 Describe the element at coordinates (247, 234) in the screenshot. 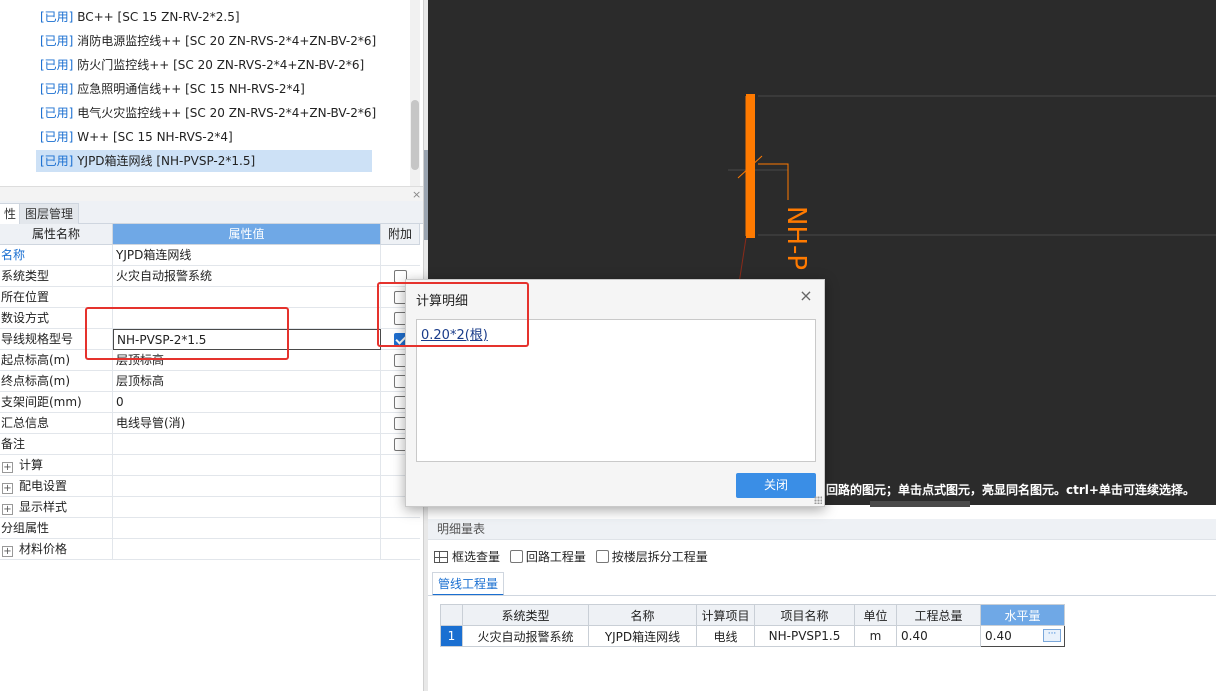

I see `header-property-value: 属性值` at that location.